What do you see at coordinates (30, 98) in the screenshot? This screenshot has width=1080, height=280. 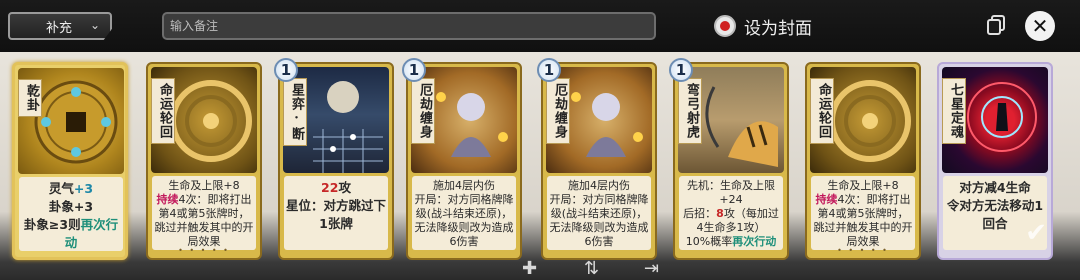 I see `card-title: 乾卦` at bounding box center [30, 98].